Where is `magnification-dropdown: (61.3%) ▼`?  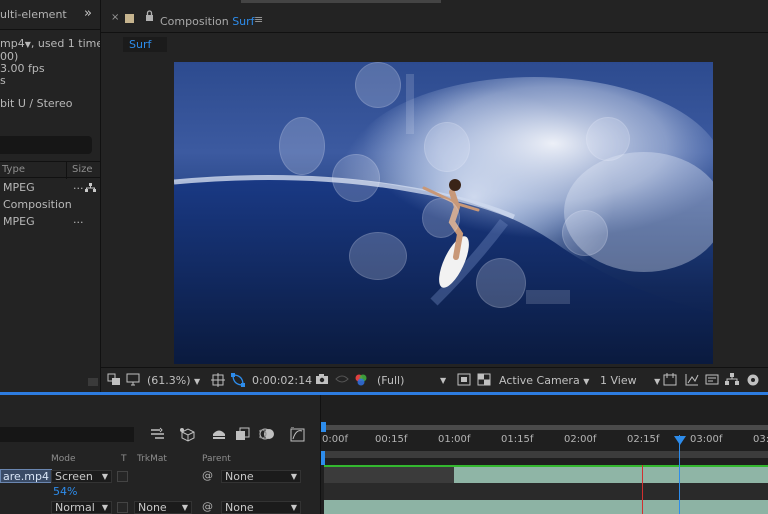
magnification-dropdown: (61.3%) ▼ is located at coordinates (173, 380).